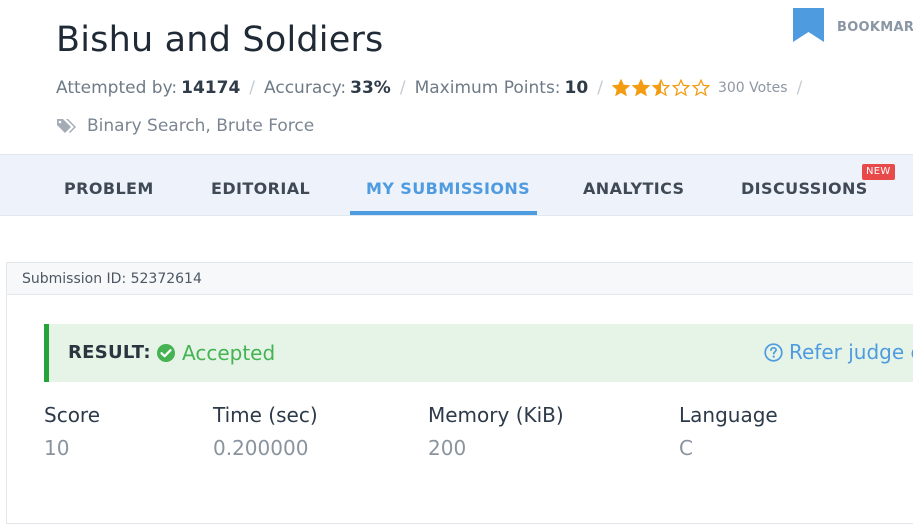 Image resolution: width=913 pixels, height=524 pixels. I want to click on bookmark-button: BOOKMAR, so click(853, 28).